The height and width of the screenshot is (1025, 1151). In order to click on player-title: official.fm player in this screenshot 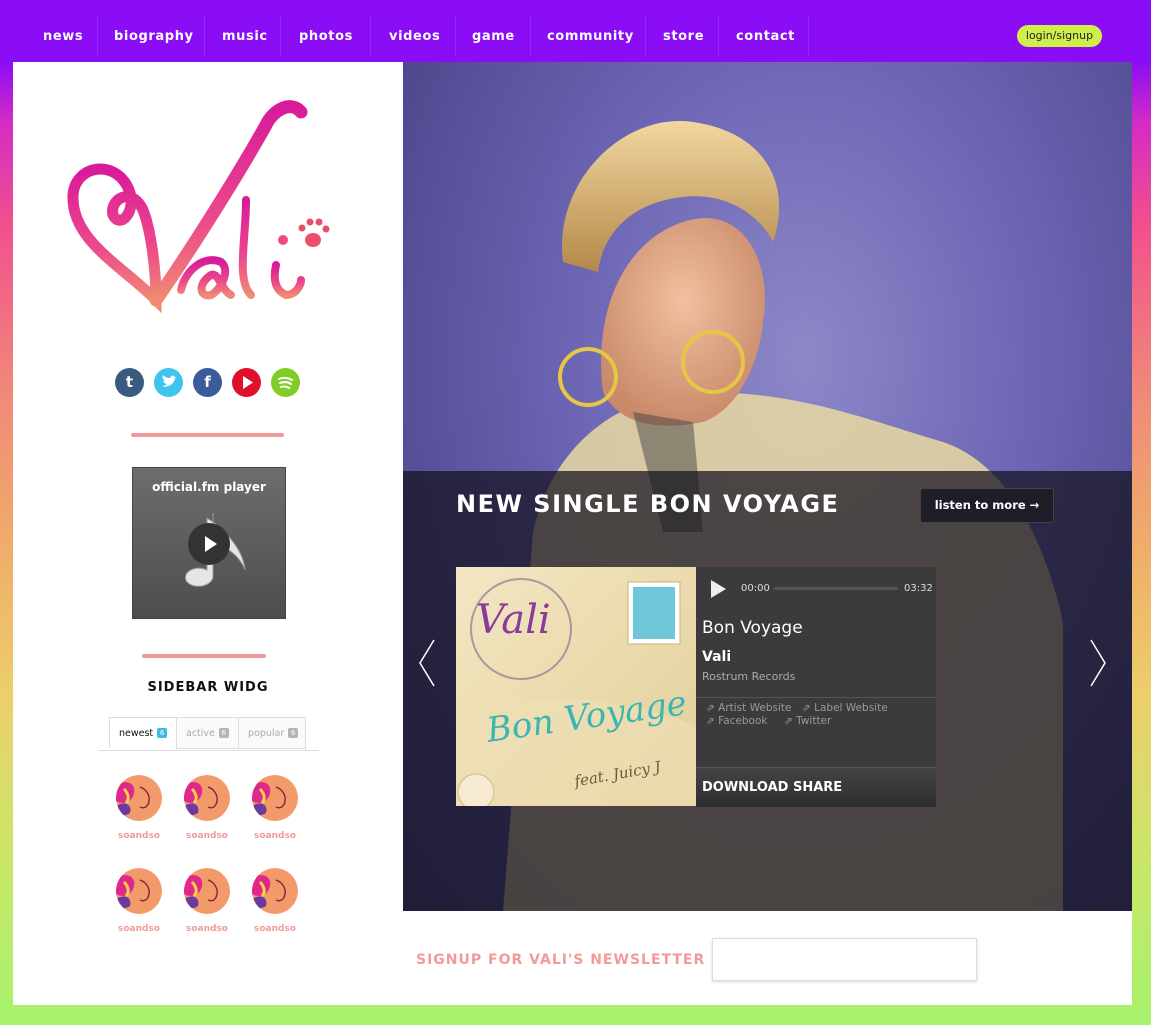, I will do `click(209, 487)`.